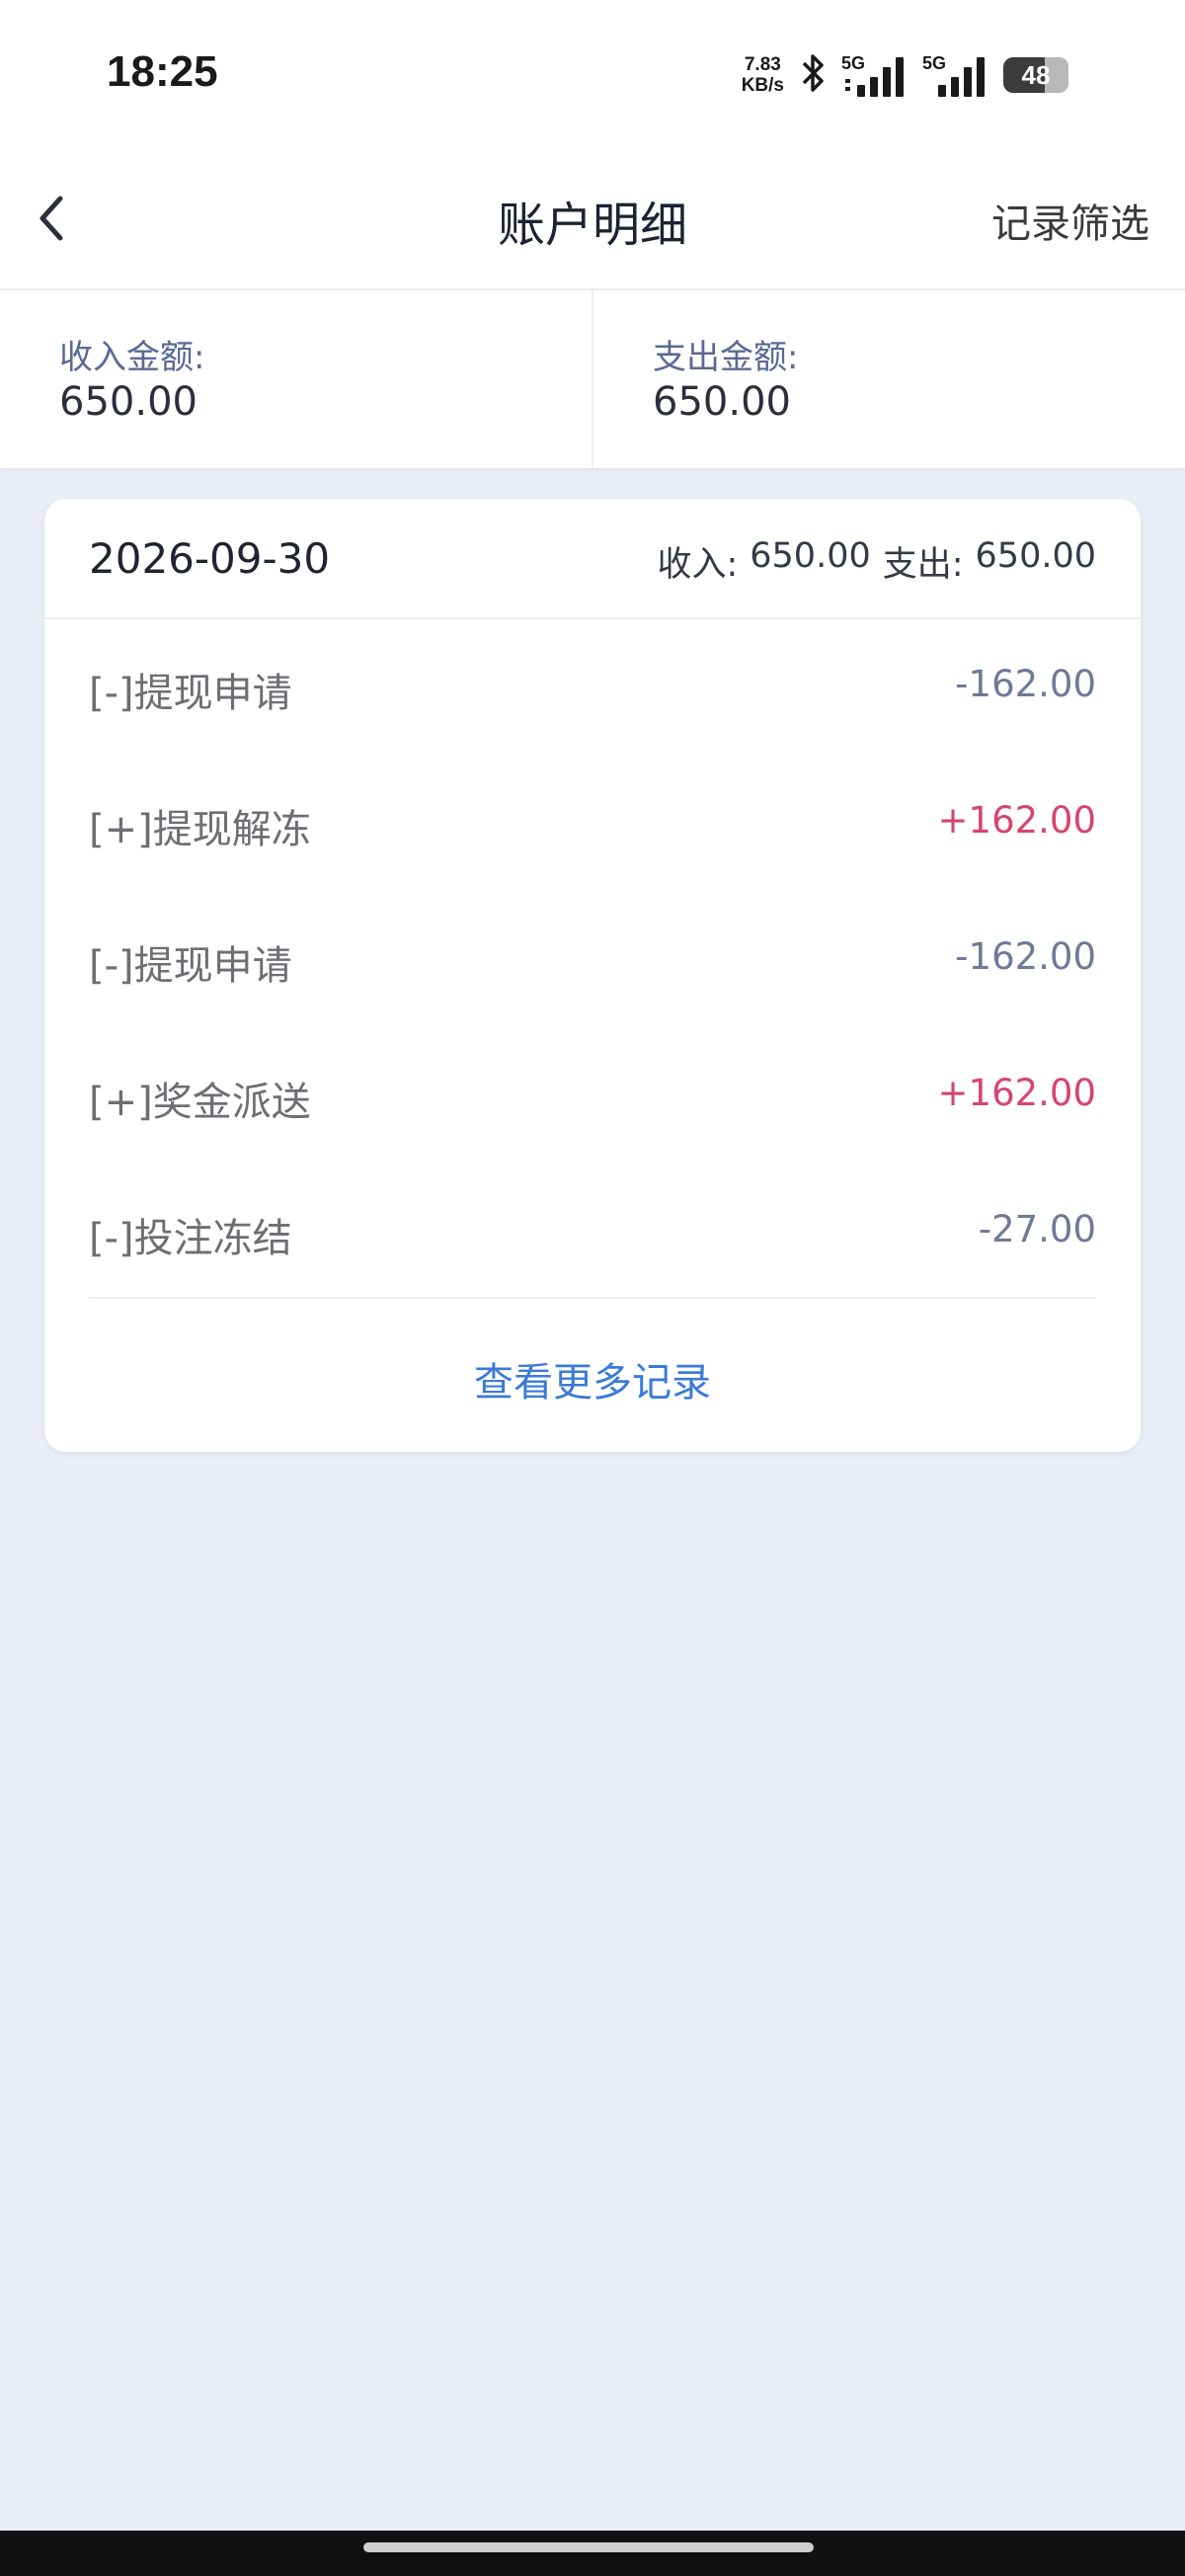 This screenshot has height=2576, width=1185. Describe the element at coordinates (163, 71) in the screenshot. I see `status-time: 18:25` at that location.